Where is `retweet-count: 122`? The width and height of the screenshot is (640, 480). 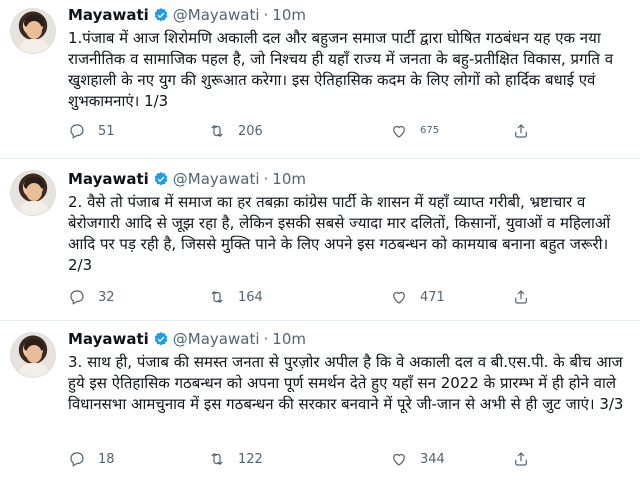
retweet-count: 122 is located at coordinates (250, 459).